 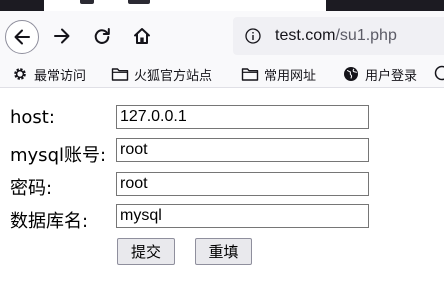 I want to click on home-icon, so click(x=142, y=36).